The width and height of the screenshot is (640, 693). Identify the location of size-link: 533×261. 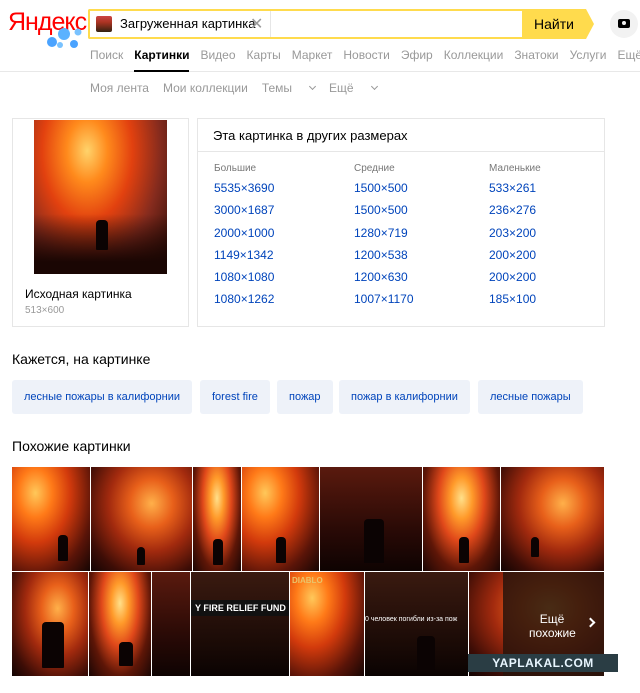
(515, 188).